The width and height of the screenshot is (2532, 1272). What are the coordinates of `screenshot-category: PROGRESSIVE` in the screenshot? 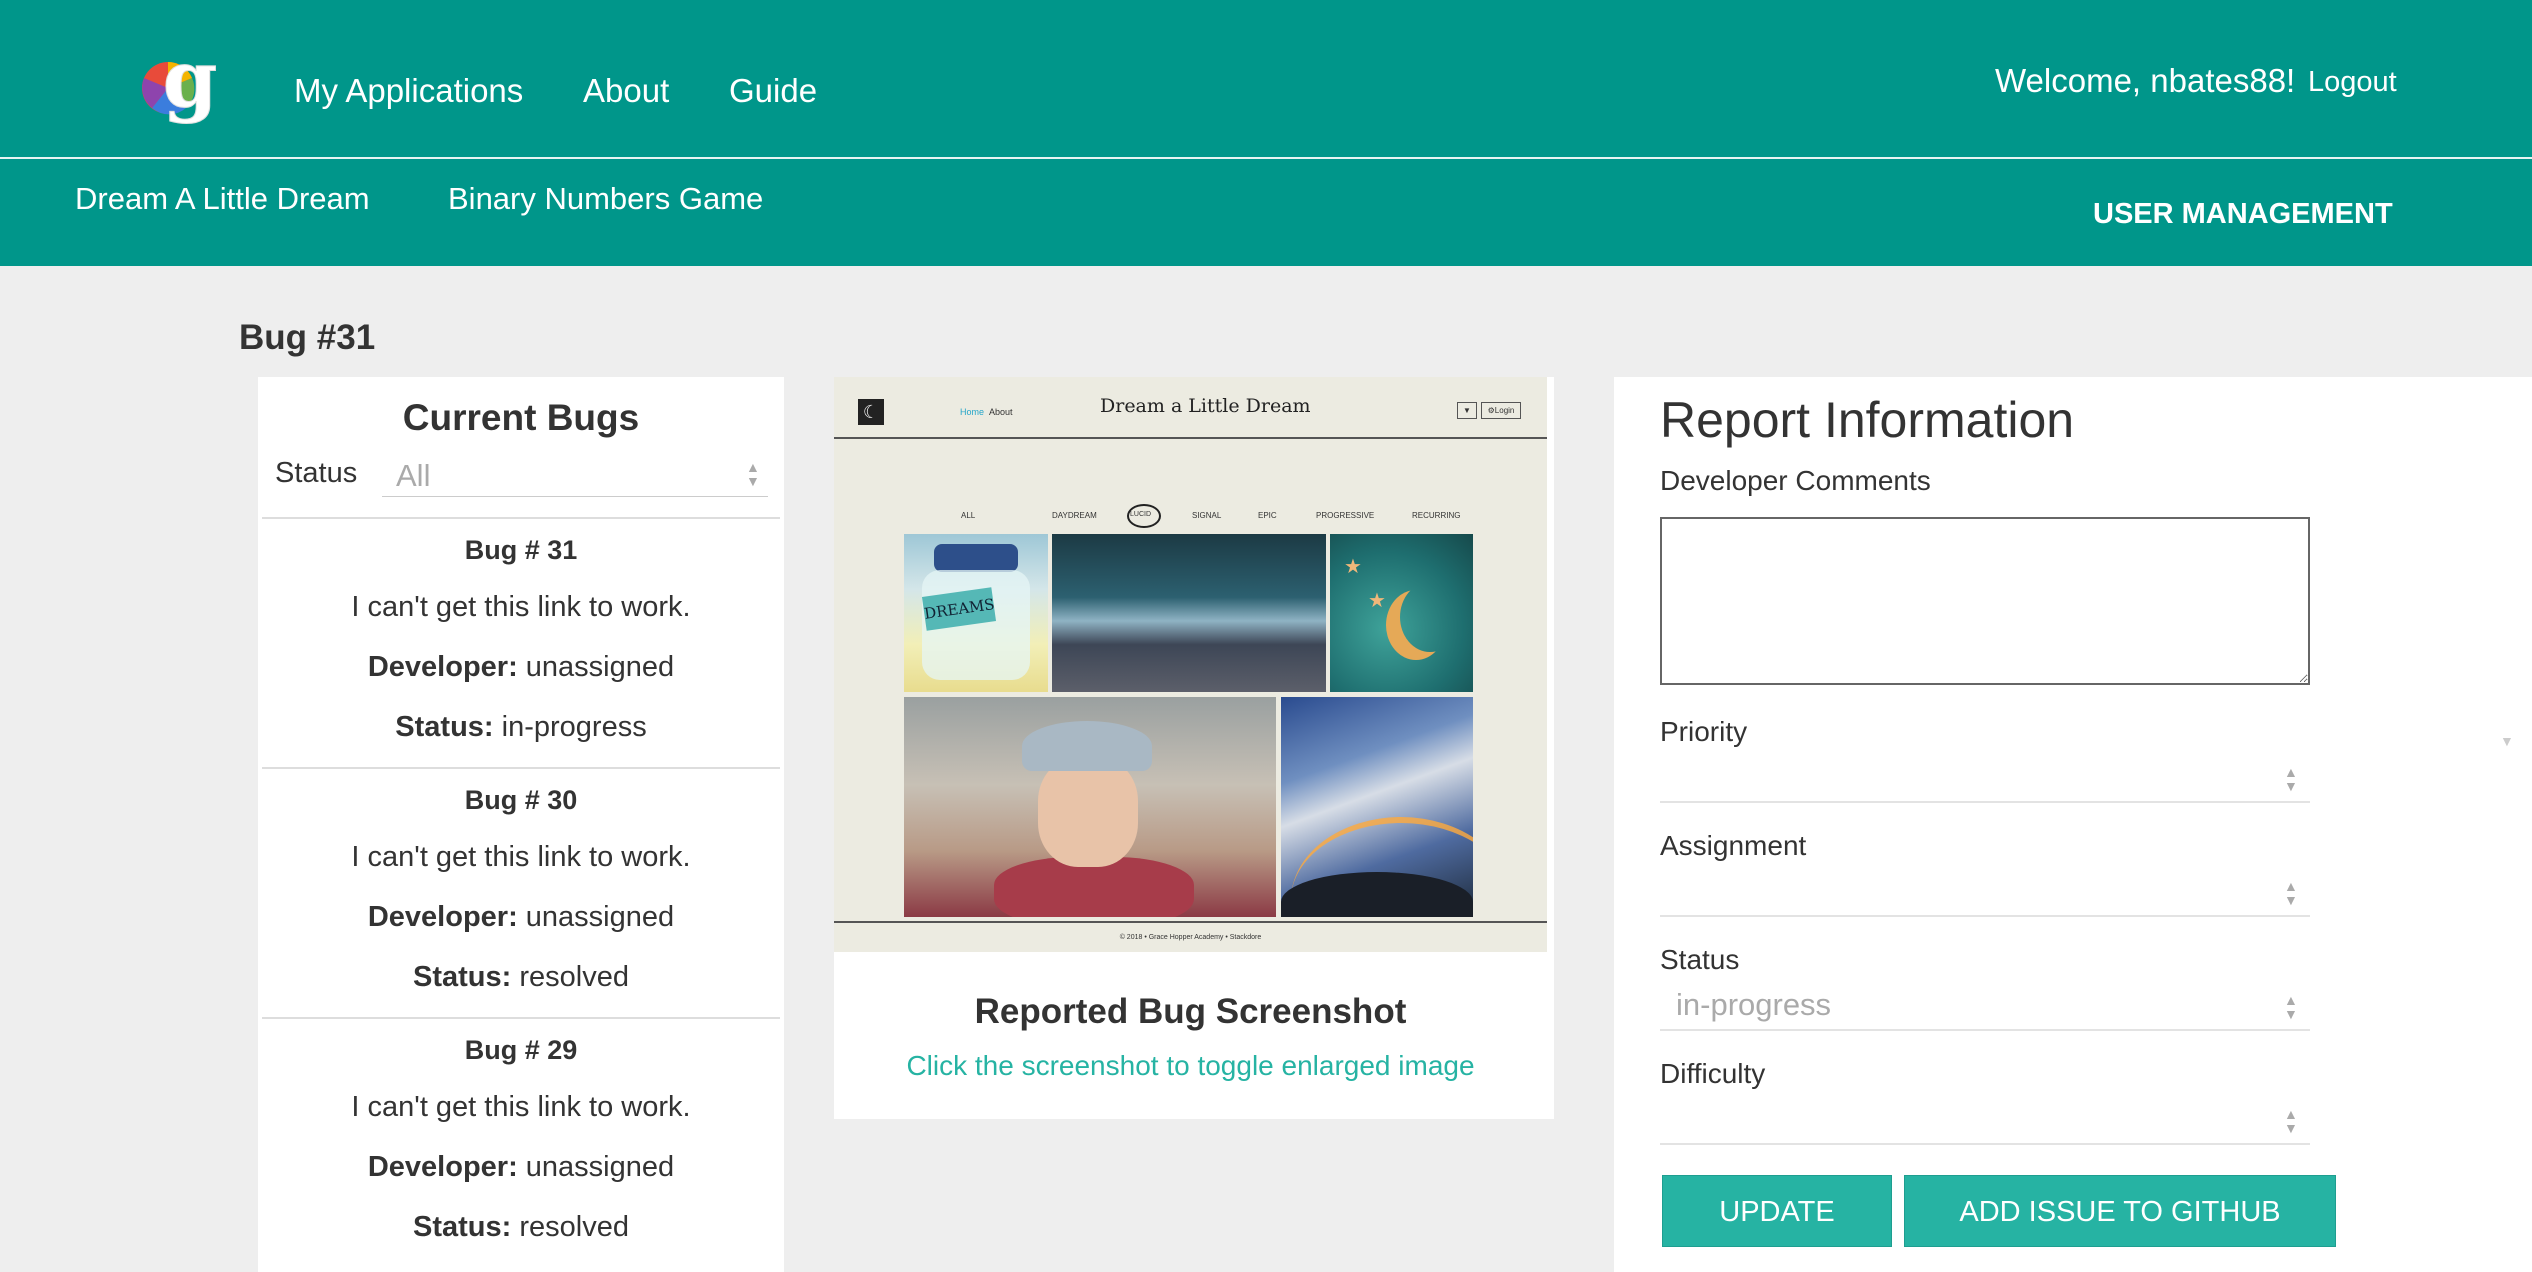 It's located at (1345, 515).